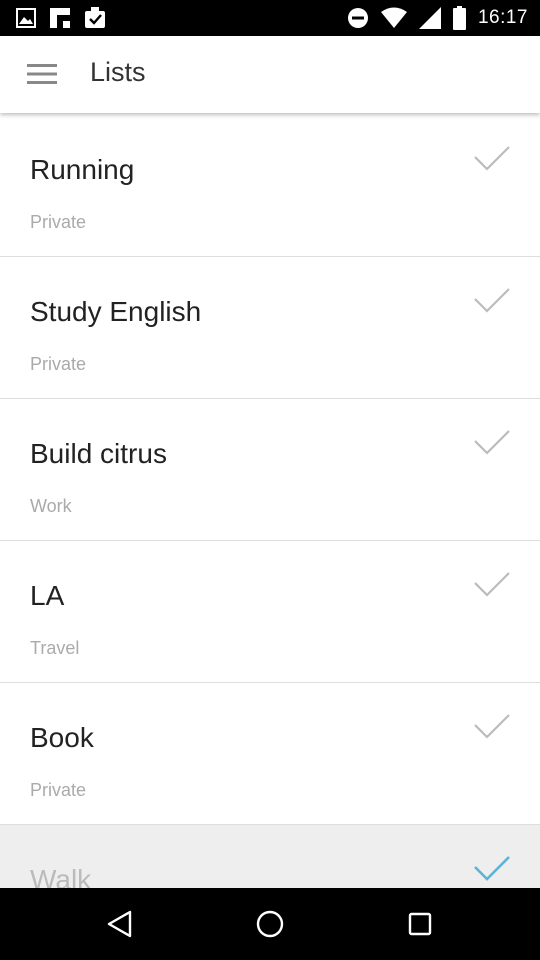 This screenshot has height=960, width=540. Describe the element at coordinates (502, 17) in the screenshot. I see `status-time: 16:17` at that location.